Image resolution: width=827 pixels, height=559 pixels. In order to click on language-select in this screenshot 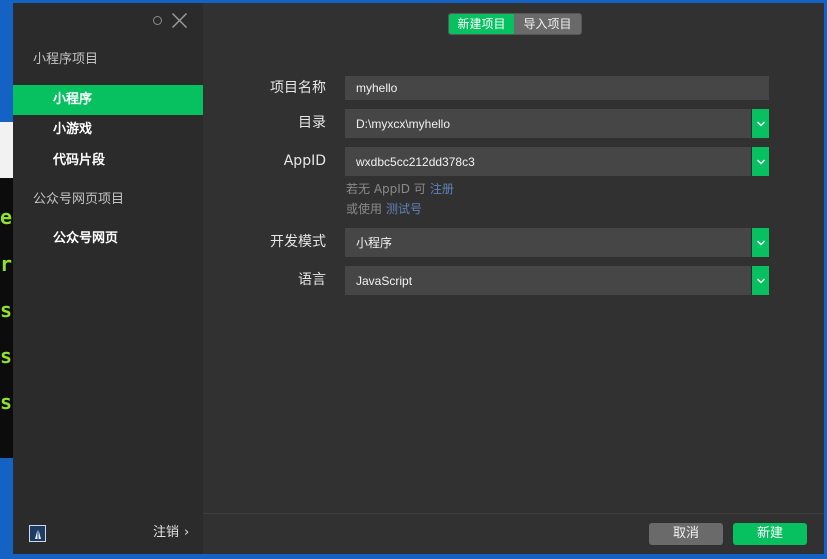, I will do `click(547, 280)`.